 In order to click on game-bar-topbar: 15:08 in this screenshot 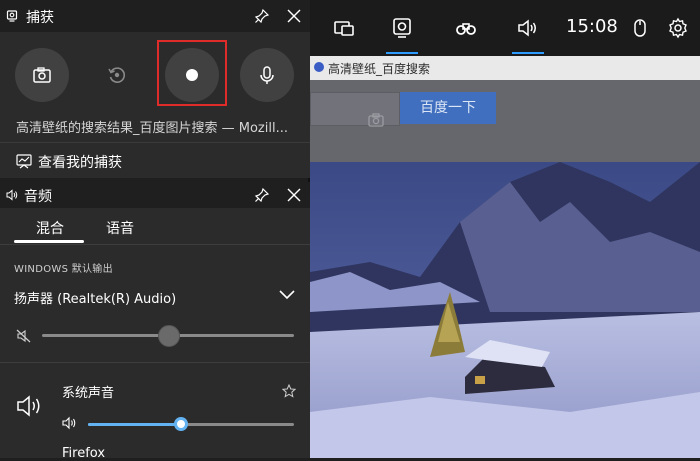, I will do `click(505, 28)`.